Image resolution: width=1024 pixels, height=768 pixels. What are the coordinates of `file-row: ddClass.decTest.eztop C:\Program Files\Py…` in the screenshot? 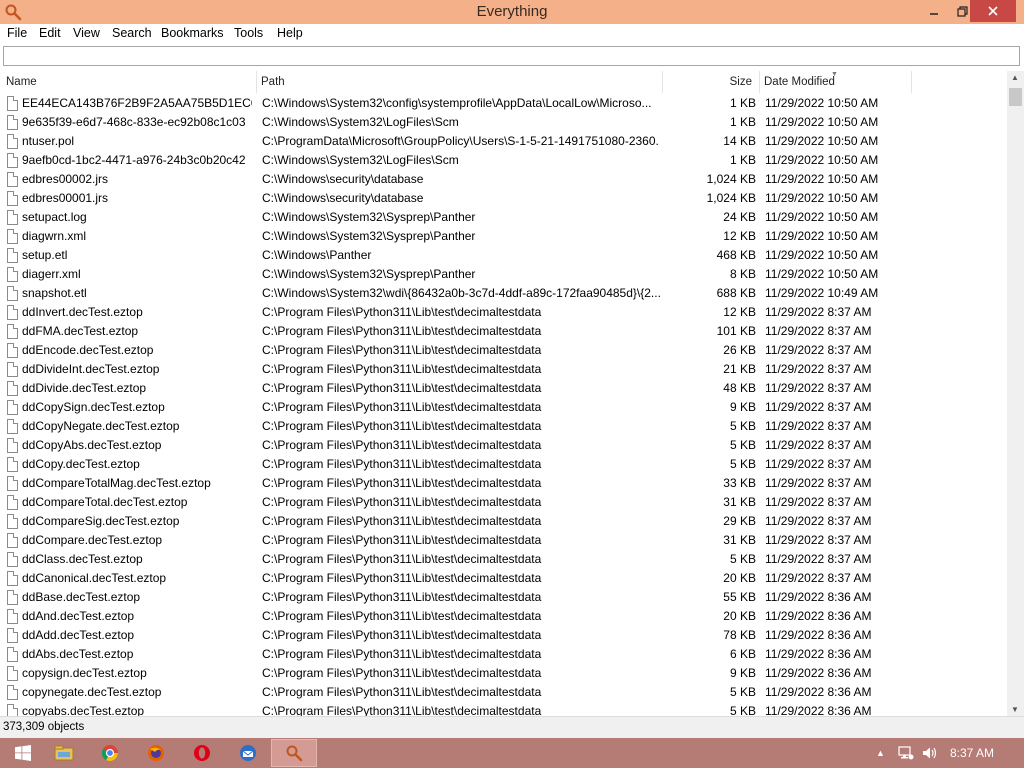 It's located at (503, 559).